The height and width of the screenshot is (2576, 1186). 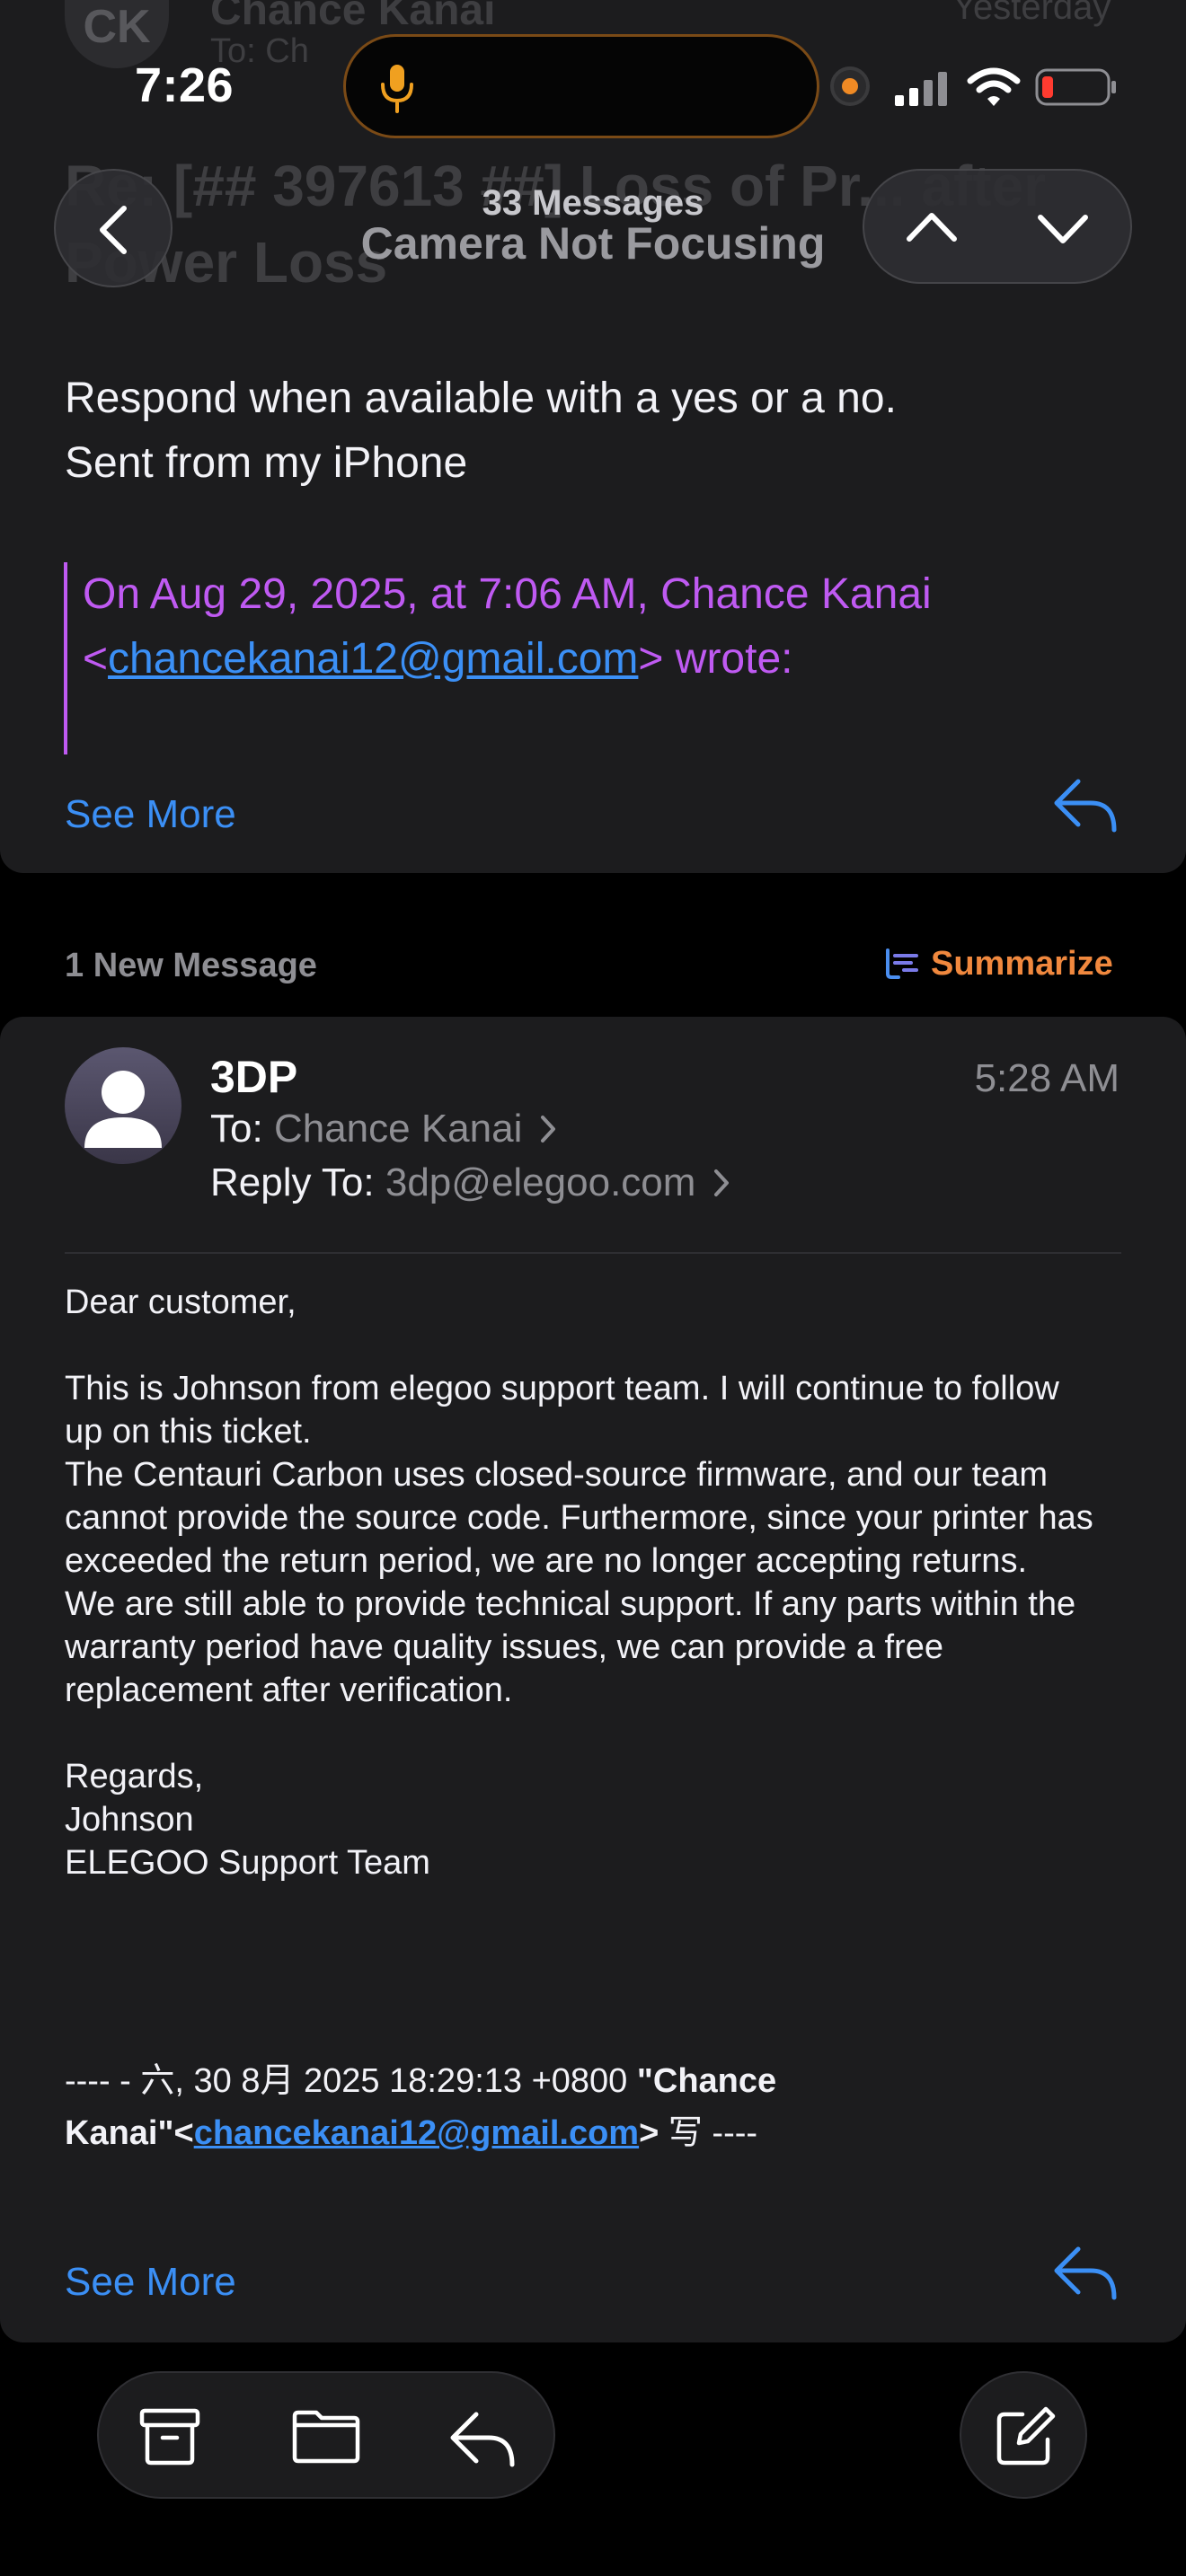 What do you see at coordinates (398, 1129) in the screenshot?
I see `to-value: Chance Kanai` at bounding box center [398, 1129].